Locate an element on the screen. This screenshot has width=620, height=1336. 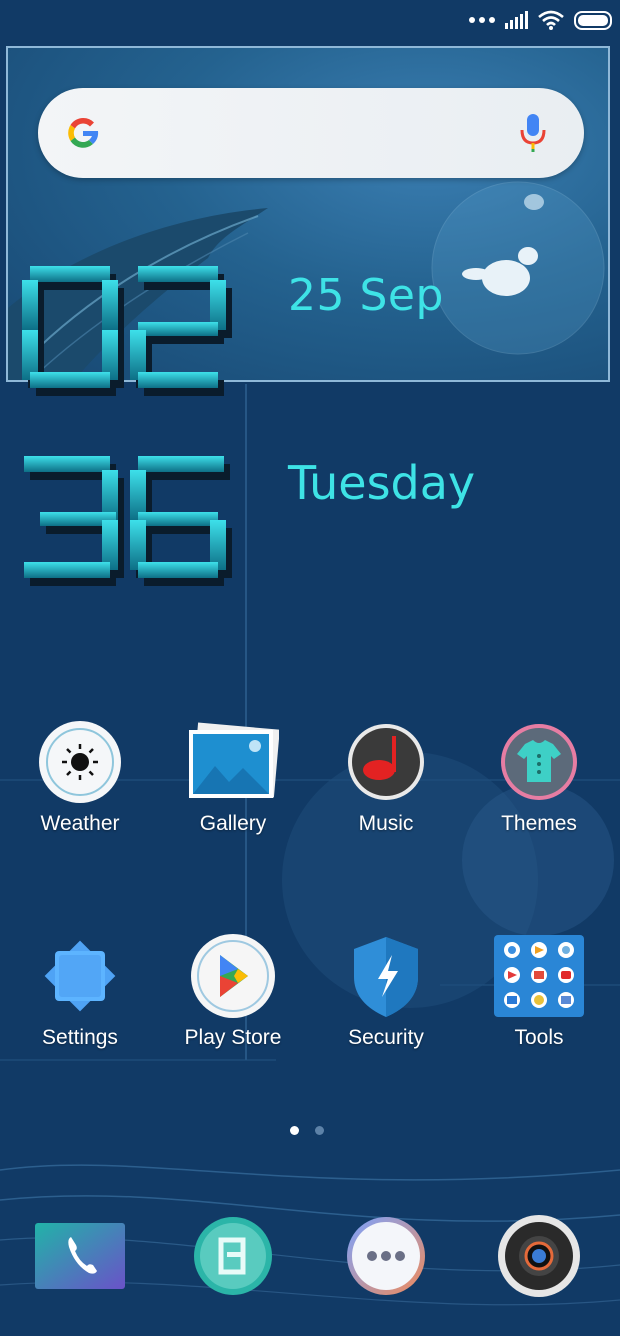
app-tools-folder: Tools is located at coordinates (539, 991).